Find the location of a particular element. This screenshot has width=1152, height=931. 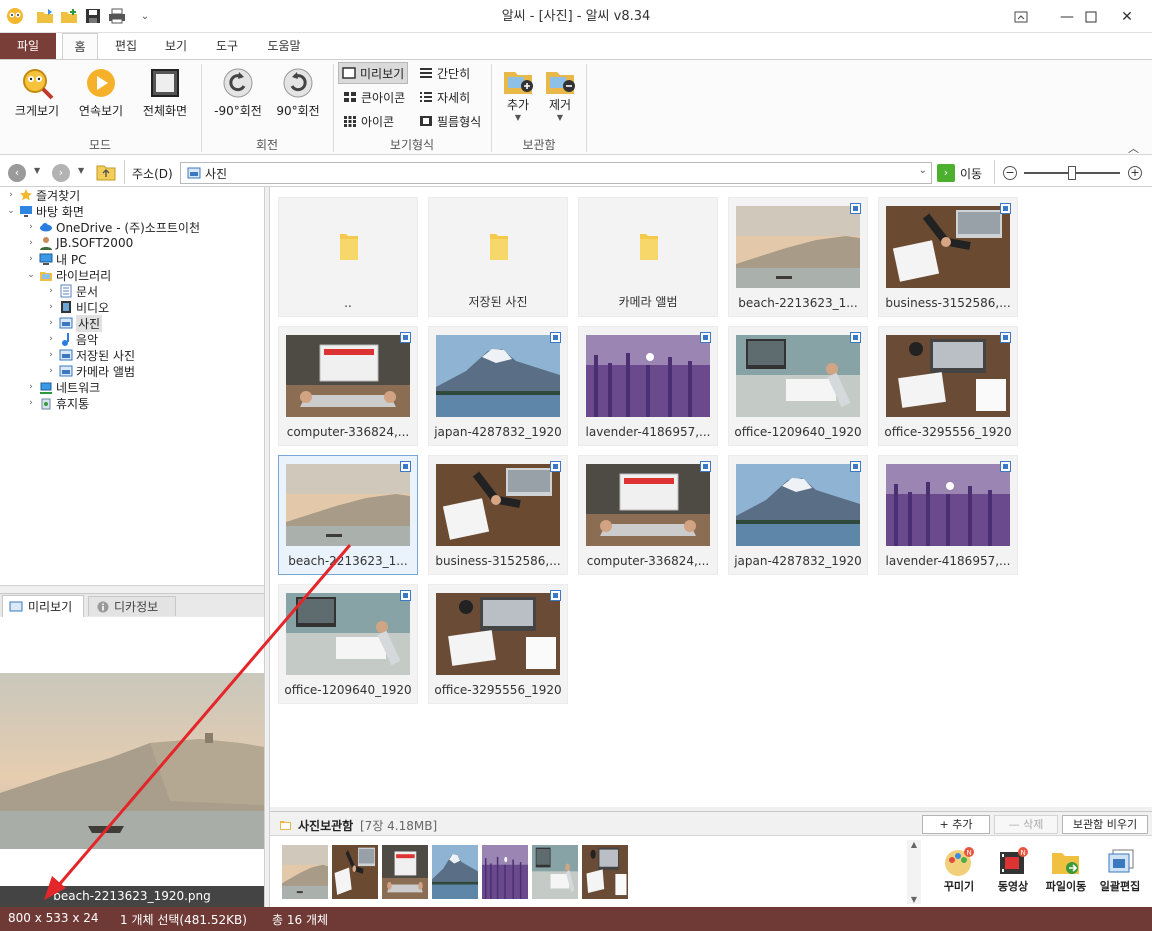

photo-box-add-button: + 추가 is located at coordinates (956, 824).